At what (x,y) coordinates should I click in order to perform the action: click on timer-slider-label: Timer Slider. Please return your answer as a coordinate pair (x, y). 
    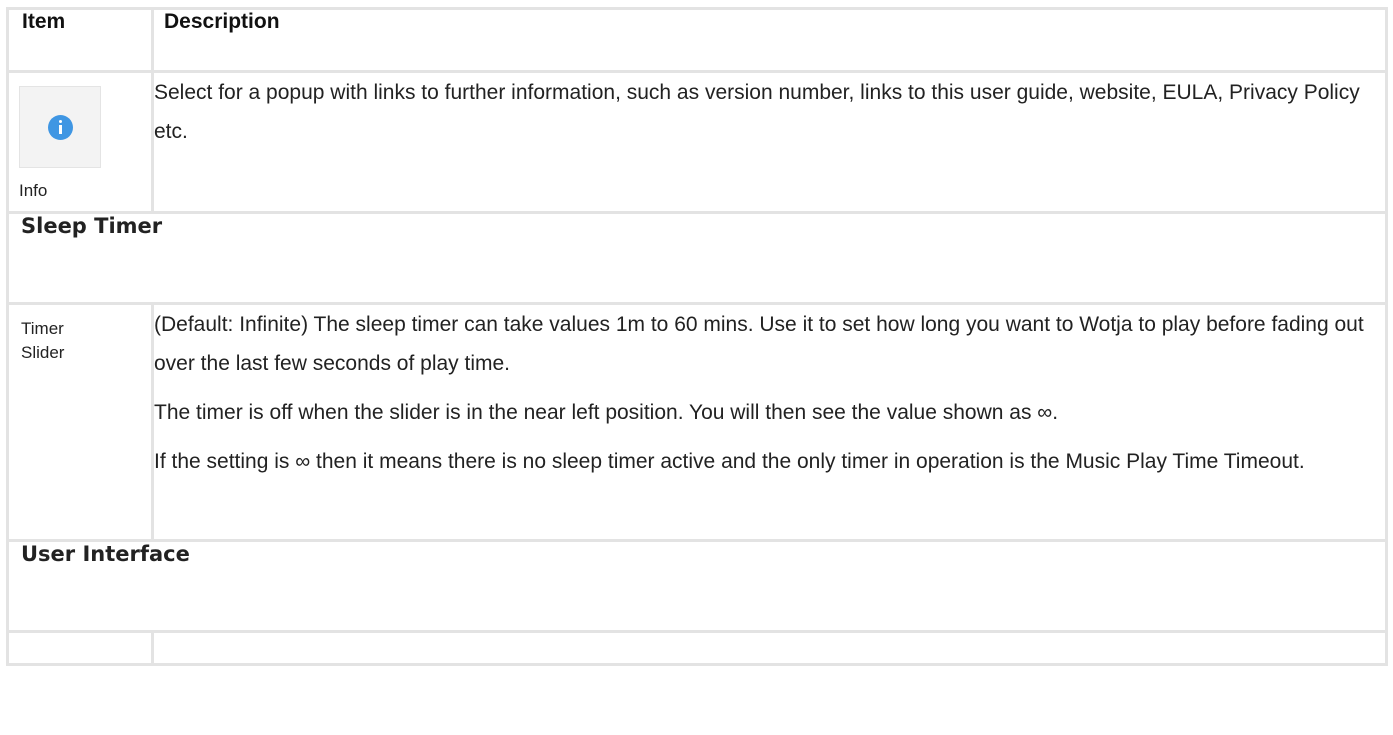
    Looking at the image, I should click on (43, 340).